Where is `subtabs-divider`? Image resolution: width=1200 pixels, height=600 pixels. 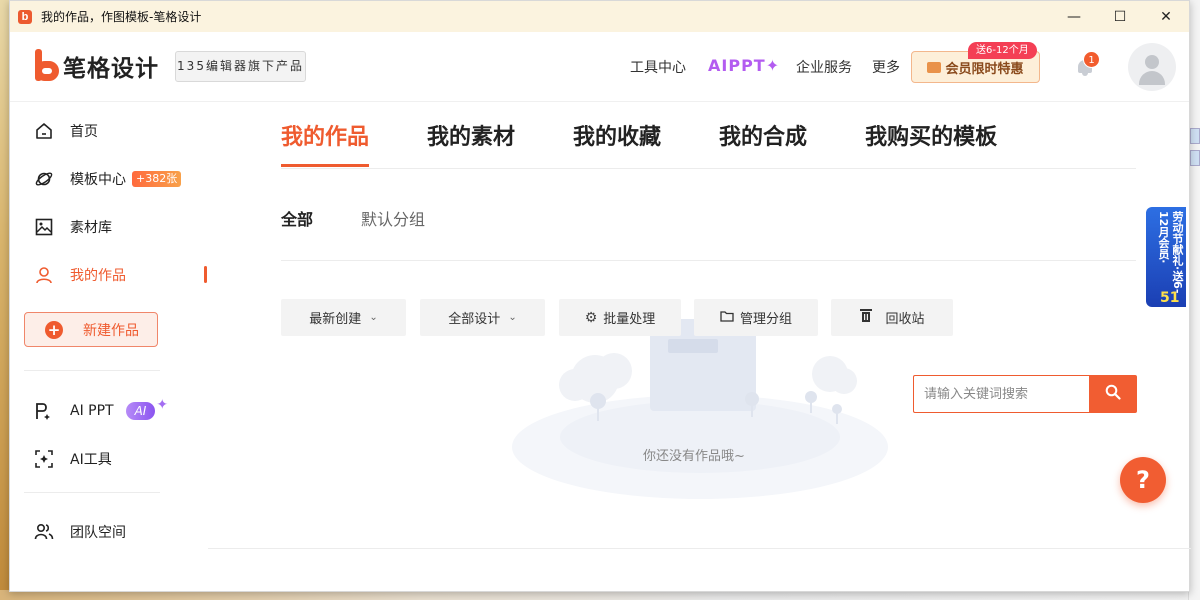 subtabs-divider is located at coordinates (708, 260).